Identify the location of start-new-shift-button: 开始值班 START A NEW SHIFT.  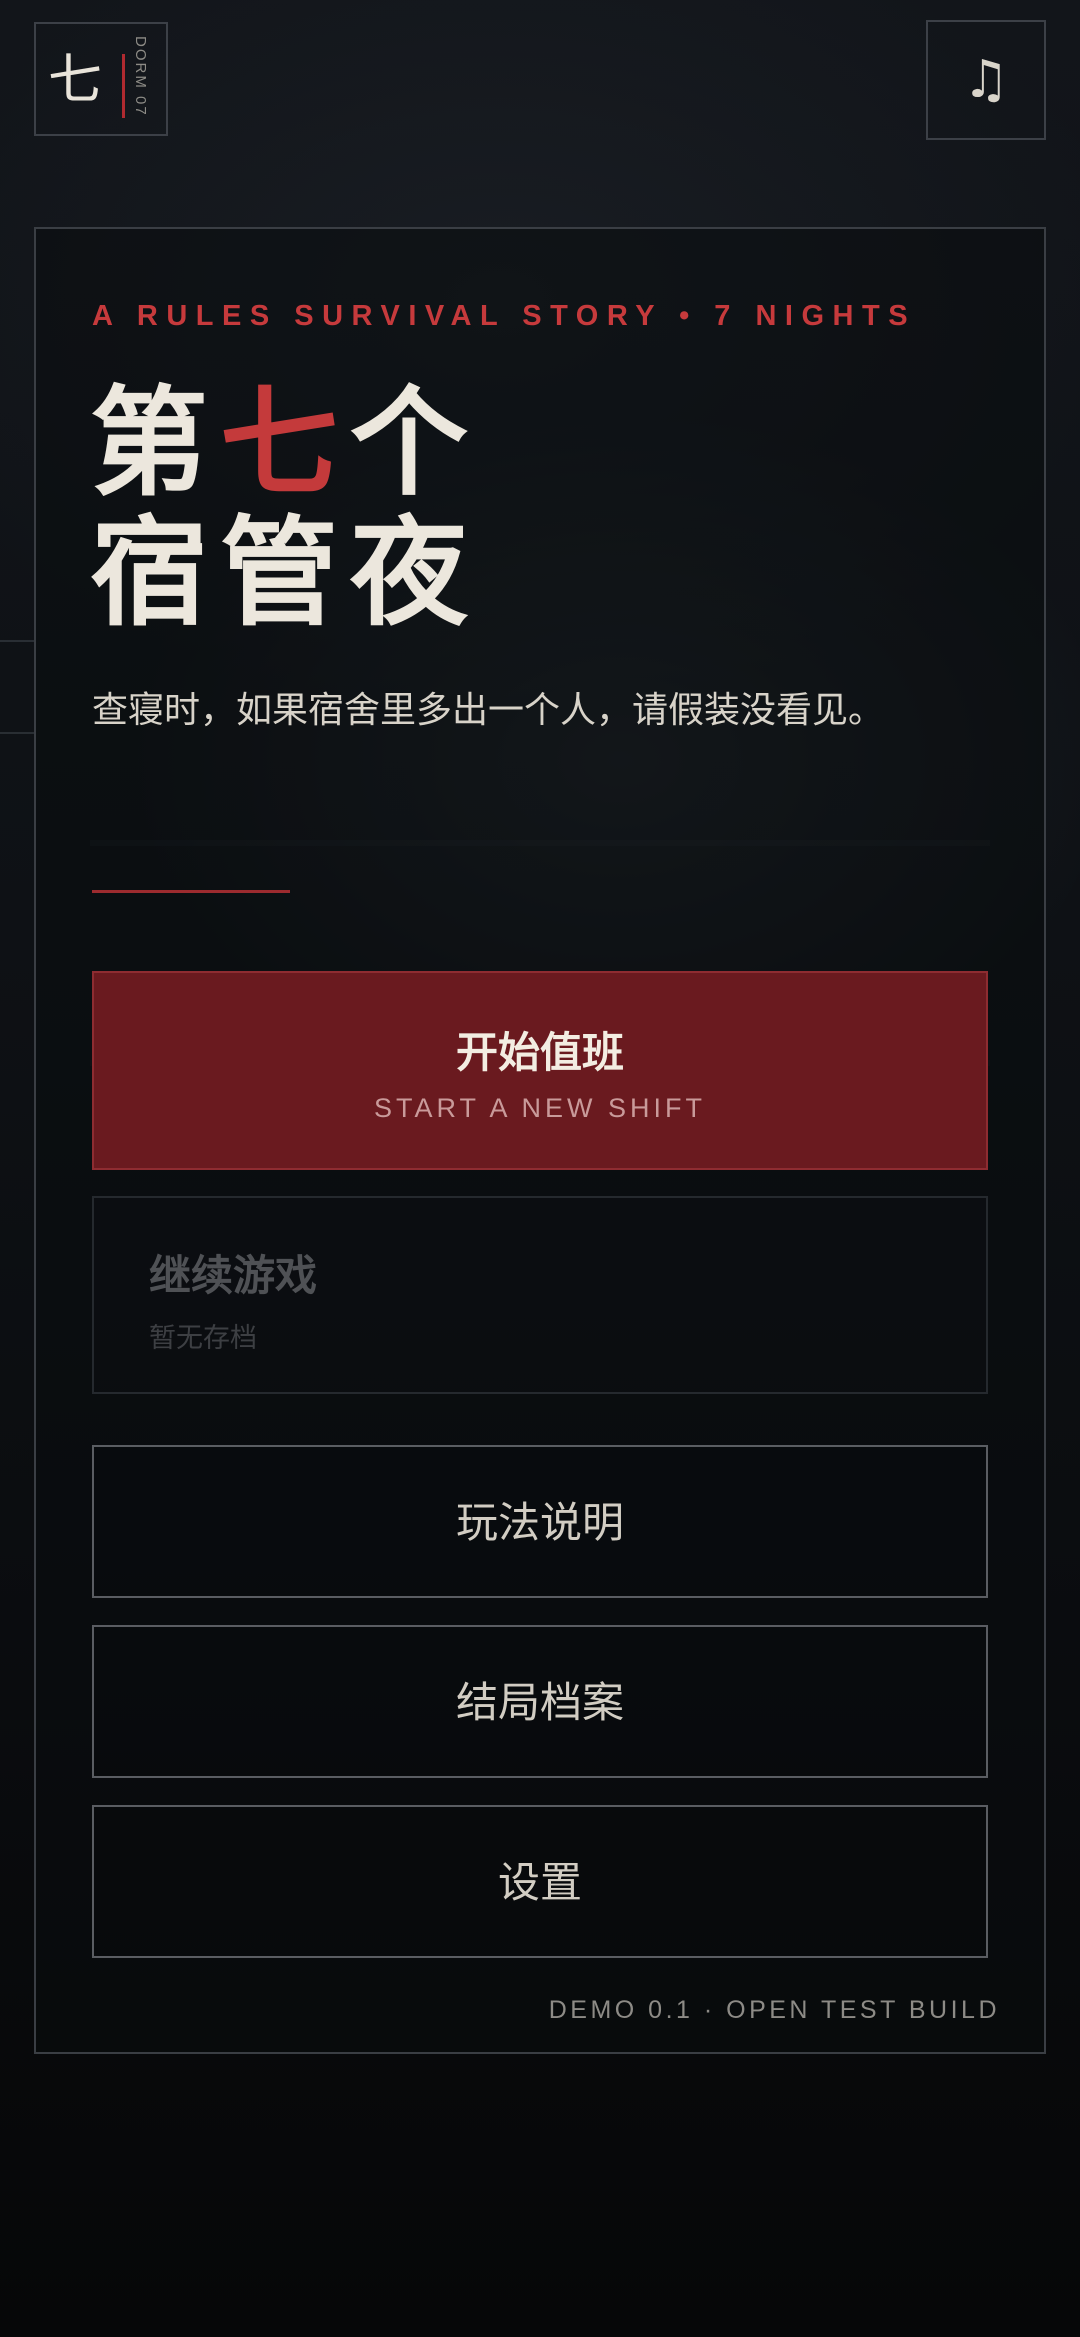
(540, 1070).